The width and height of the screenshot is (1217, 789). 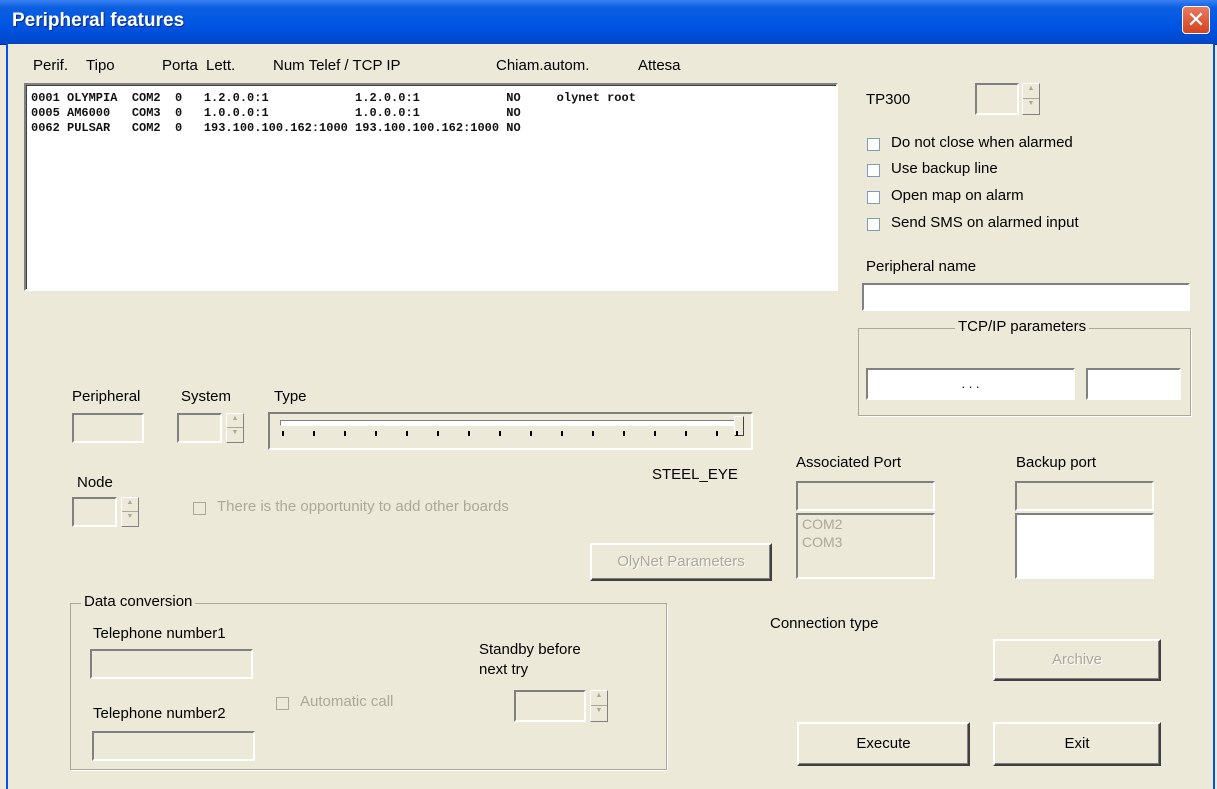 I want to click on system-spinner: ▲ ▼, so click(x=235, y=428).